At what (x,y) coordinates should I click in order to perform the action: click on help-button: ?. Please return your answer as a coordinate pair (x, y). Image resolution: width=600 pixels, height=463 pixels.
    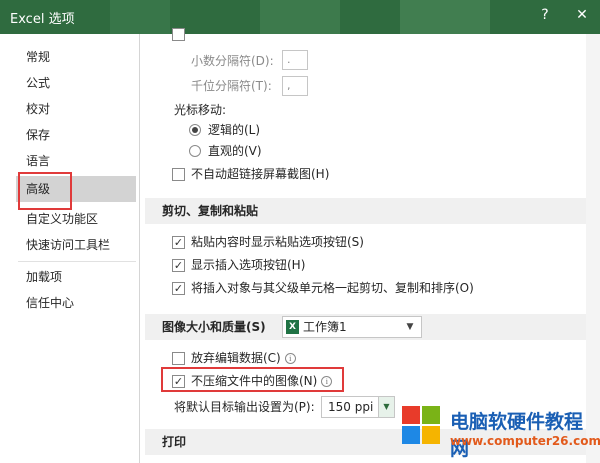
    Looking at the image, I should click on (545, 17).